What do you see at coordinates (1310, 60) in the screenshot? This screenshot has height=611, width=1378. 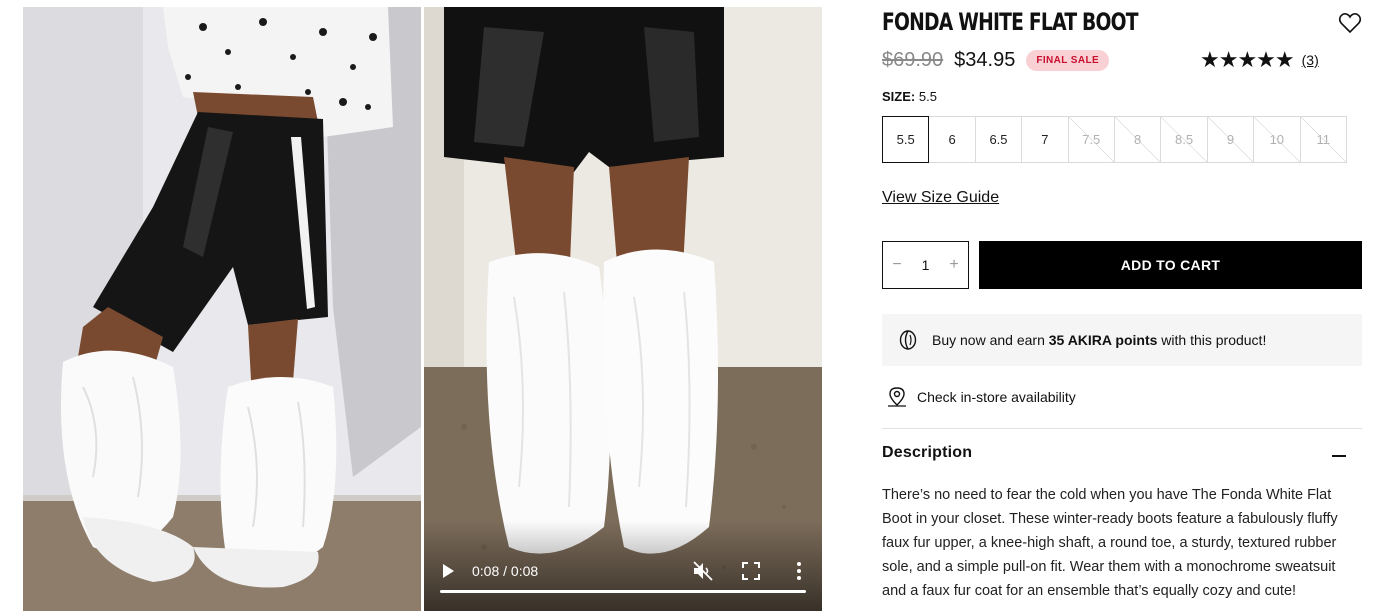 I see `review-count-link: (3)` at bounding box center [1310, 60].